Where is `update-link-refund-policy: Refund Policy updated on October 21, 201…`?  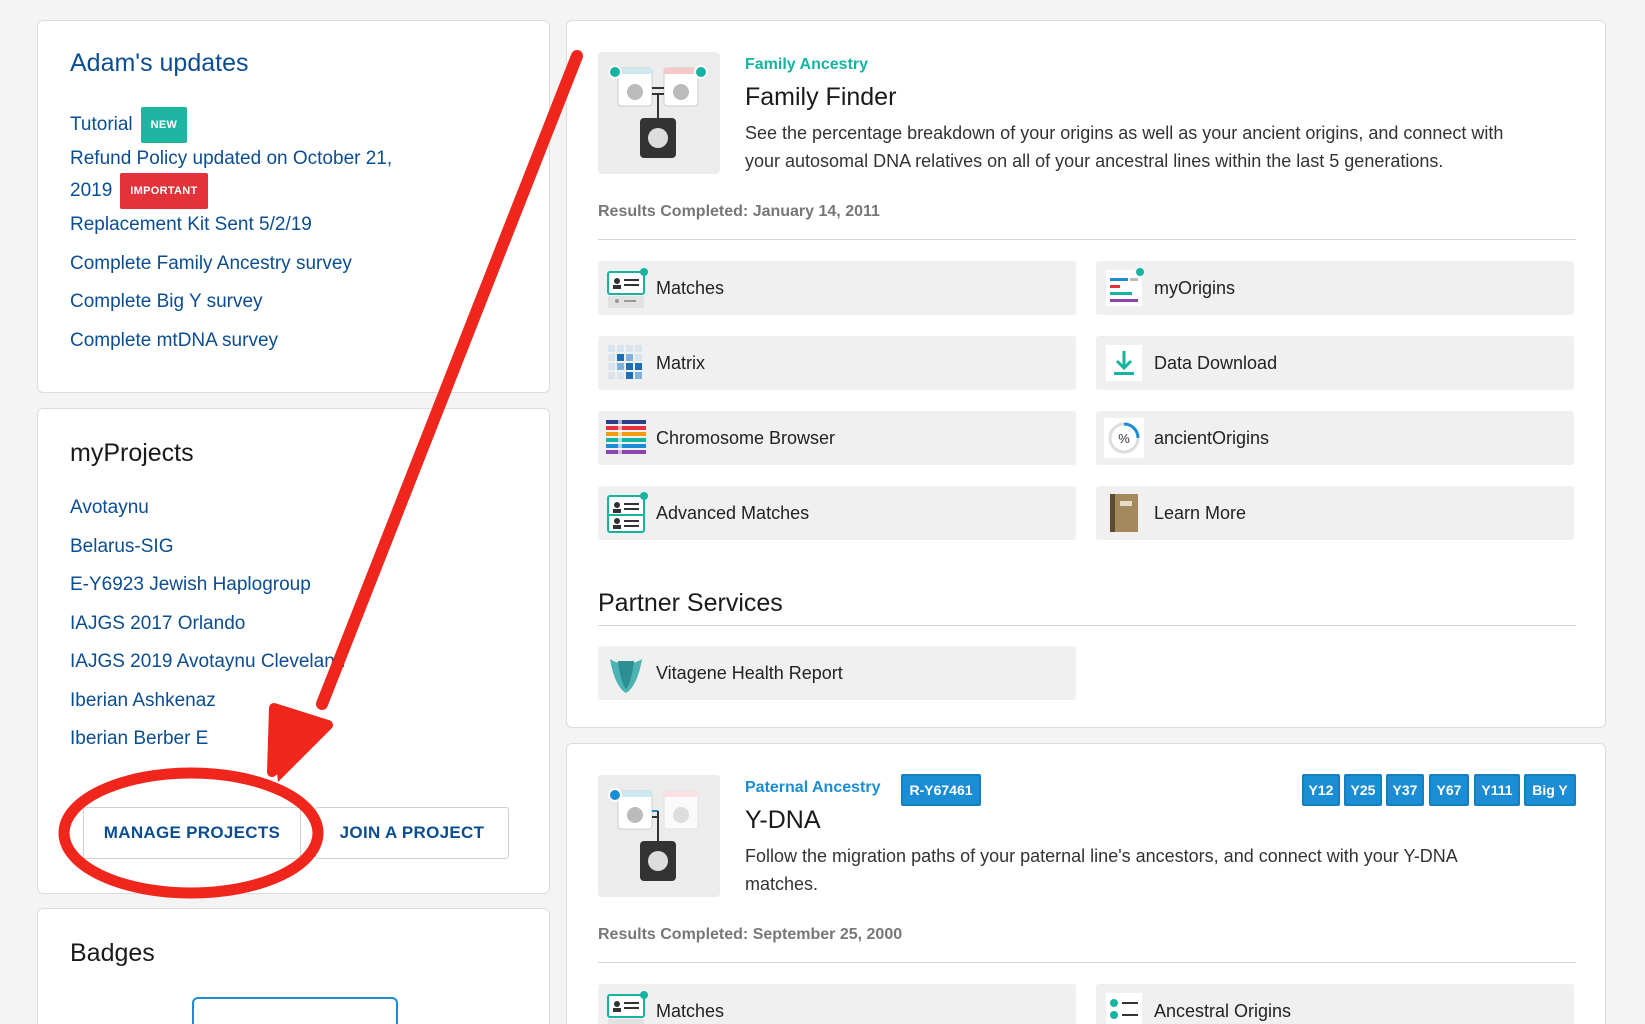 update-link-refund-policy: Refund Policy updated on October 21, 201… is located at coordinates (231, 177).